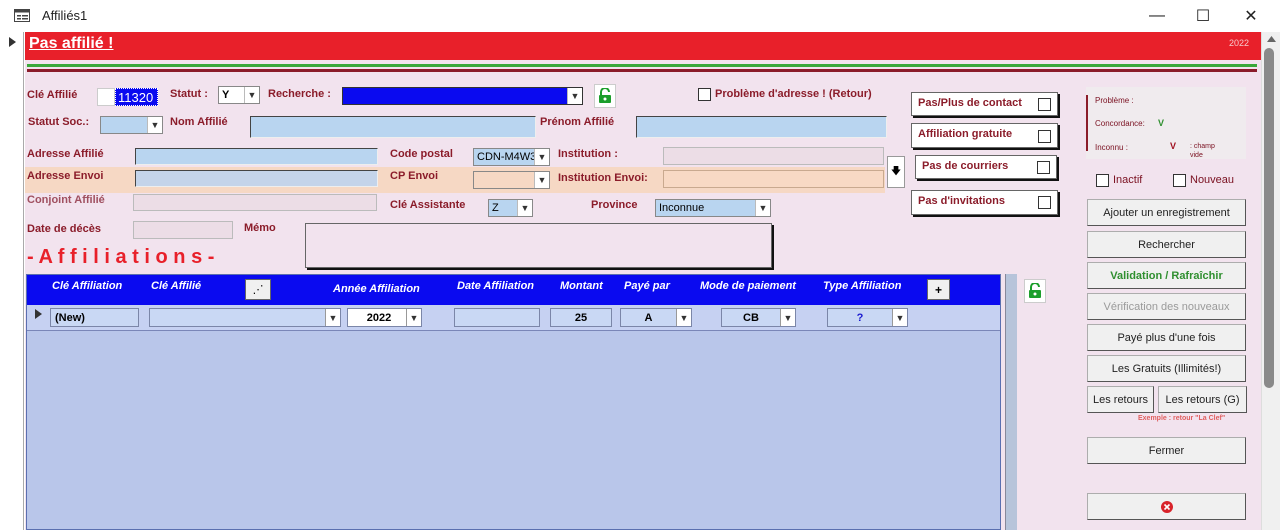  Describe the element at coordinates (245, 317) in the screenshot. I see `cle-affilie-combo: ▼` at that location.